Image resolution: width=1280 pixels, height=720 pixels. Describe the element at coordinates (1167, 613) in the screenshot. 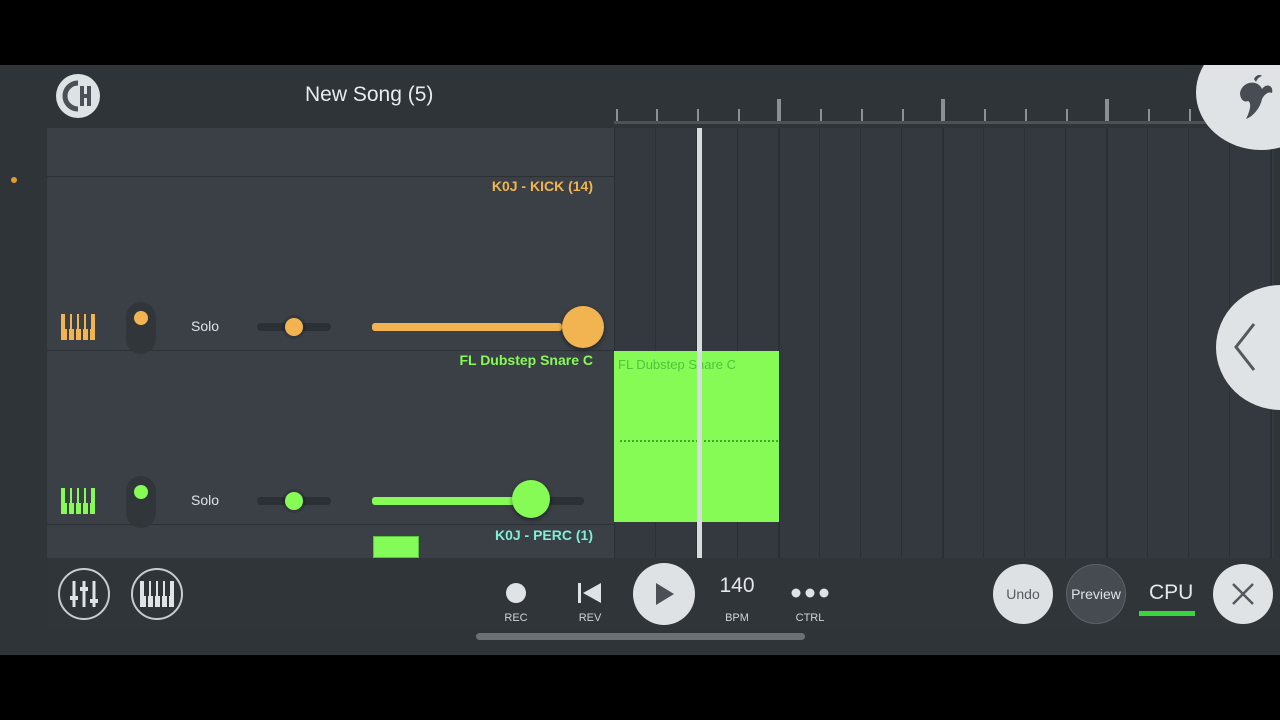

I see `cpu-meter` at that location.